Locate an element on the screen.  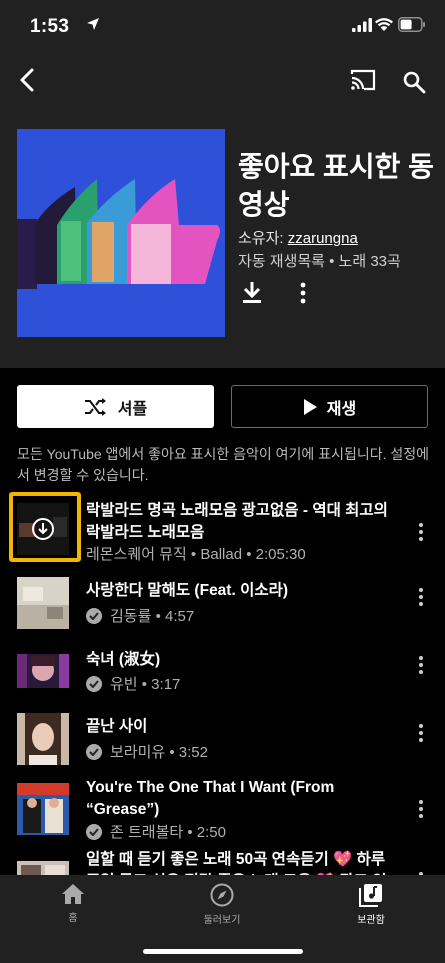
track-subtitle: 존 트래볼타 • 2:50 is located at coordinates (156, 831).